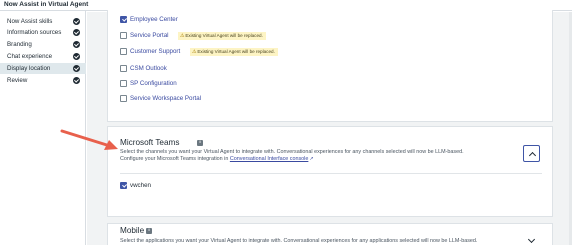 The height and width of the screenshot is (245, 572). What do you see at coordinates (150, 142) in the screenshot?
I see `section-title: Microsoft Teams` at bounding box center [150, 142].